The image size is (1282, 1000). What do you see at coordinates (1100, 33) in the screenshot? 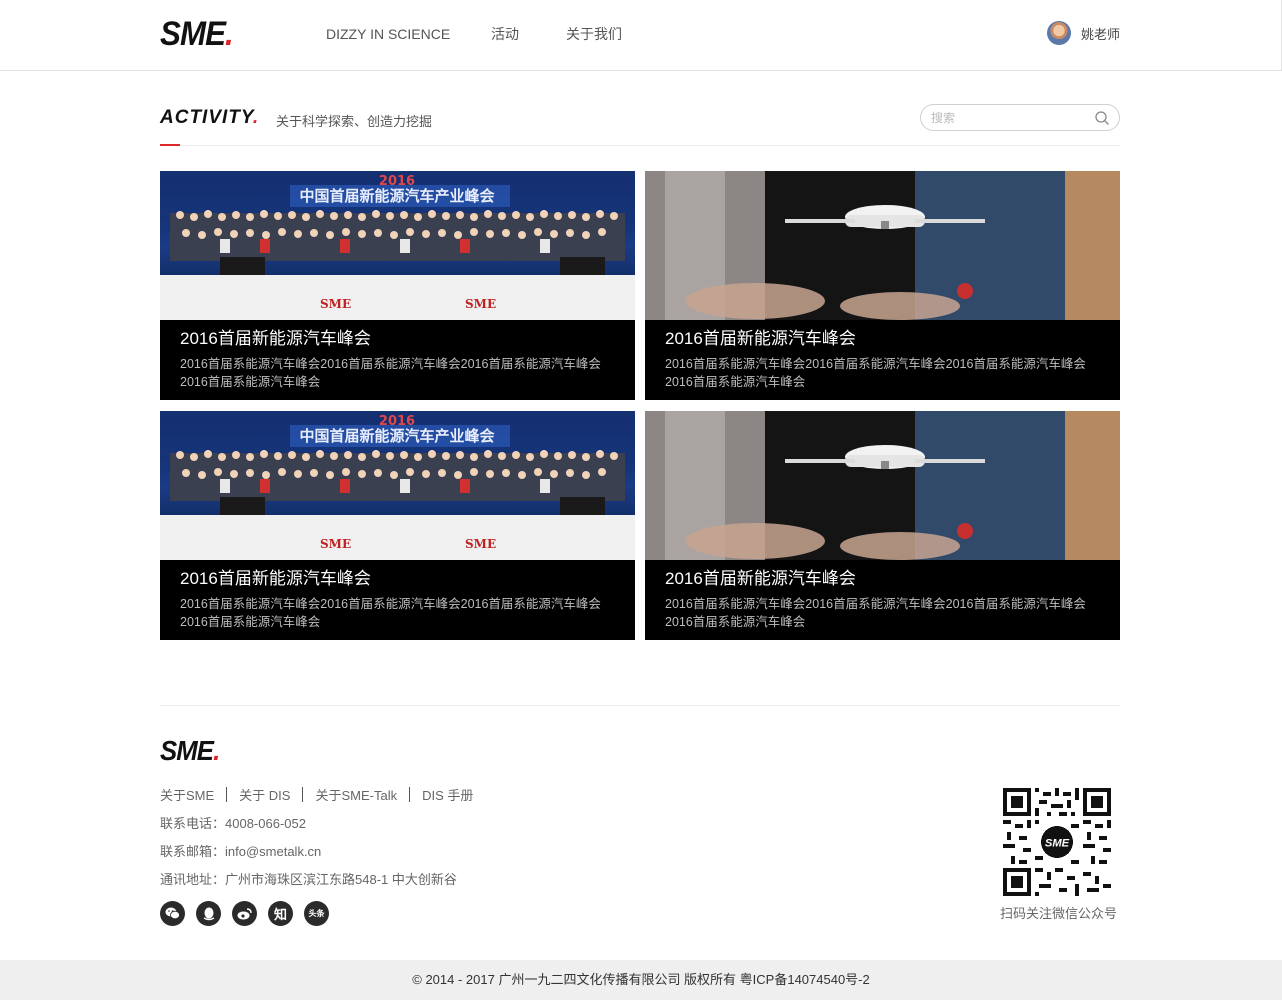
I see `user-name: 姚老师` at bounding box center [1100, 33].